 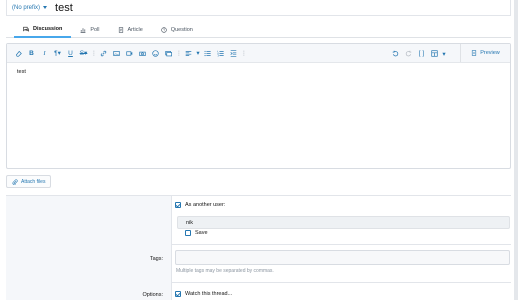 I want to click on attach-files-button: Attach files, so click(x=29, y=181).